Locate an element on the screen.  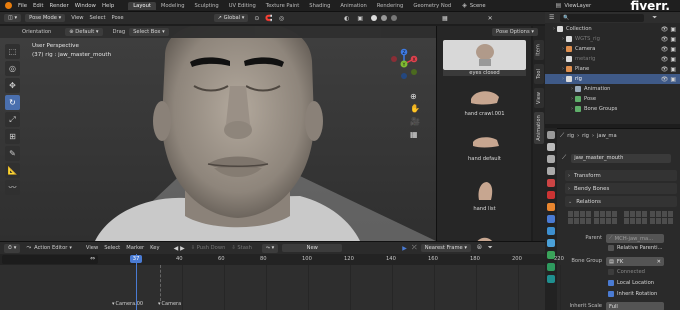
menu-pose: Pose is located at coordinates (118, 18).